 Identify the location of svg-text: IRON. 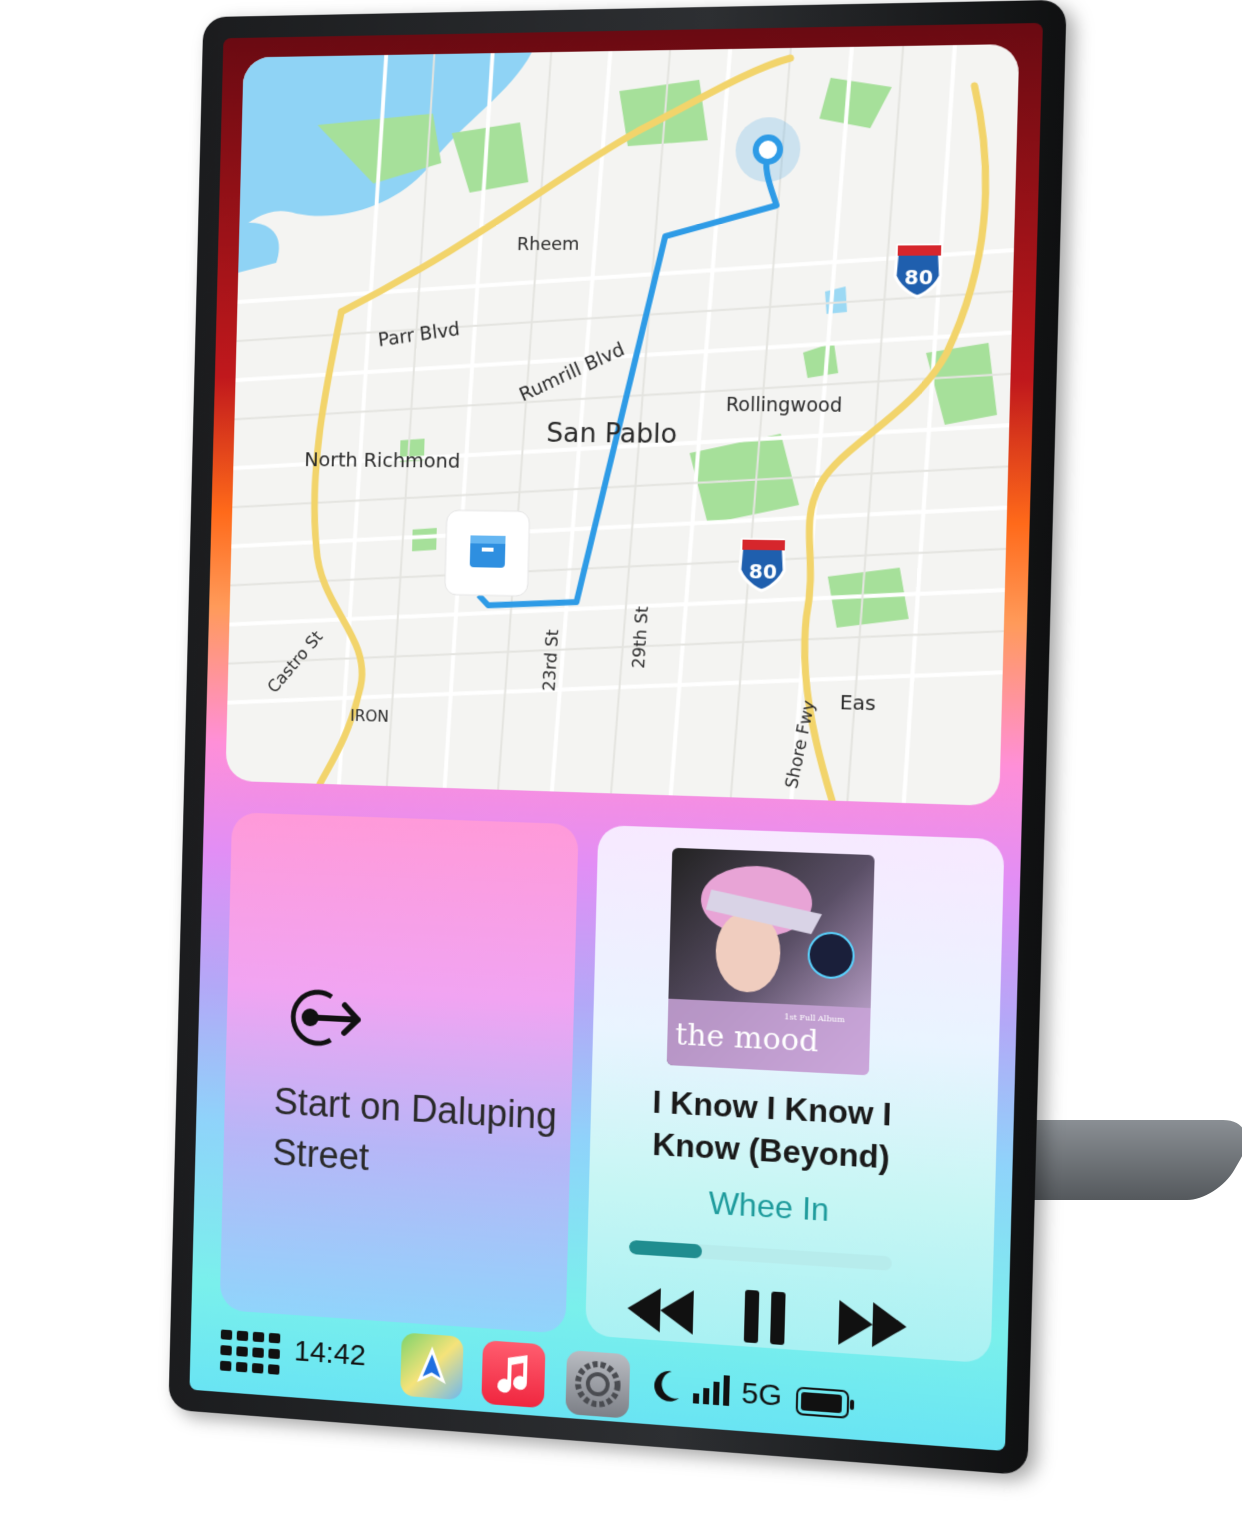
(369, 716).